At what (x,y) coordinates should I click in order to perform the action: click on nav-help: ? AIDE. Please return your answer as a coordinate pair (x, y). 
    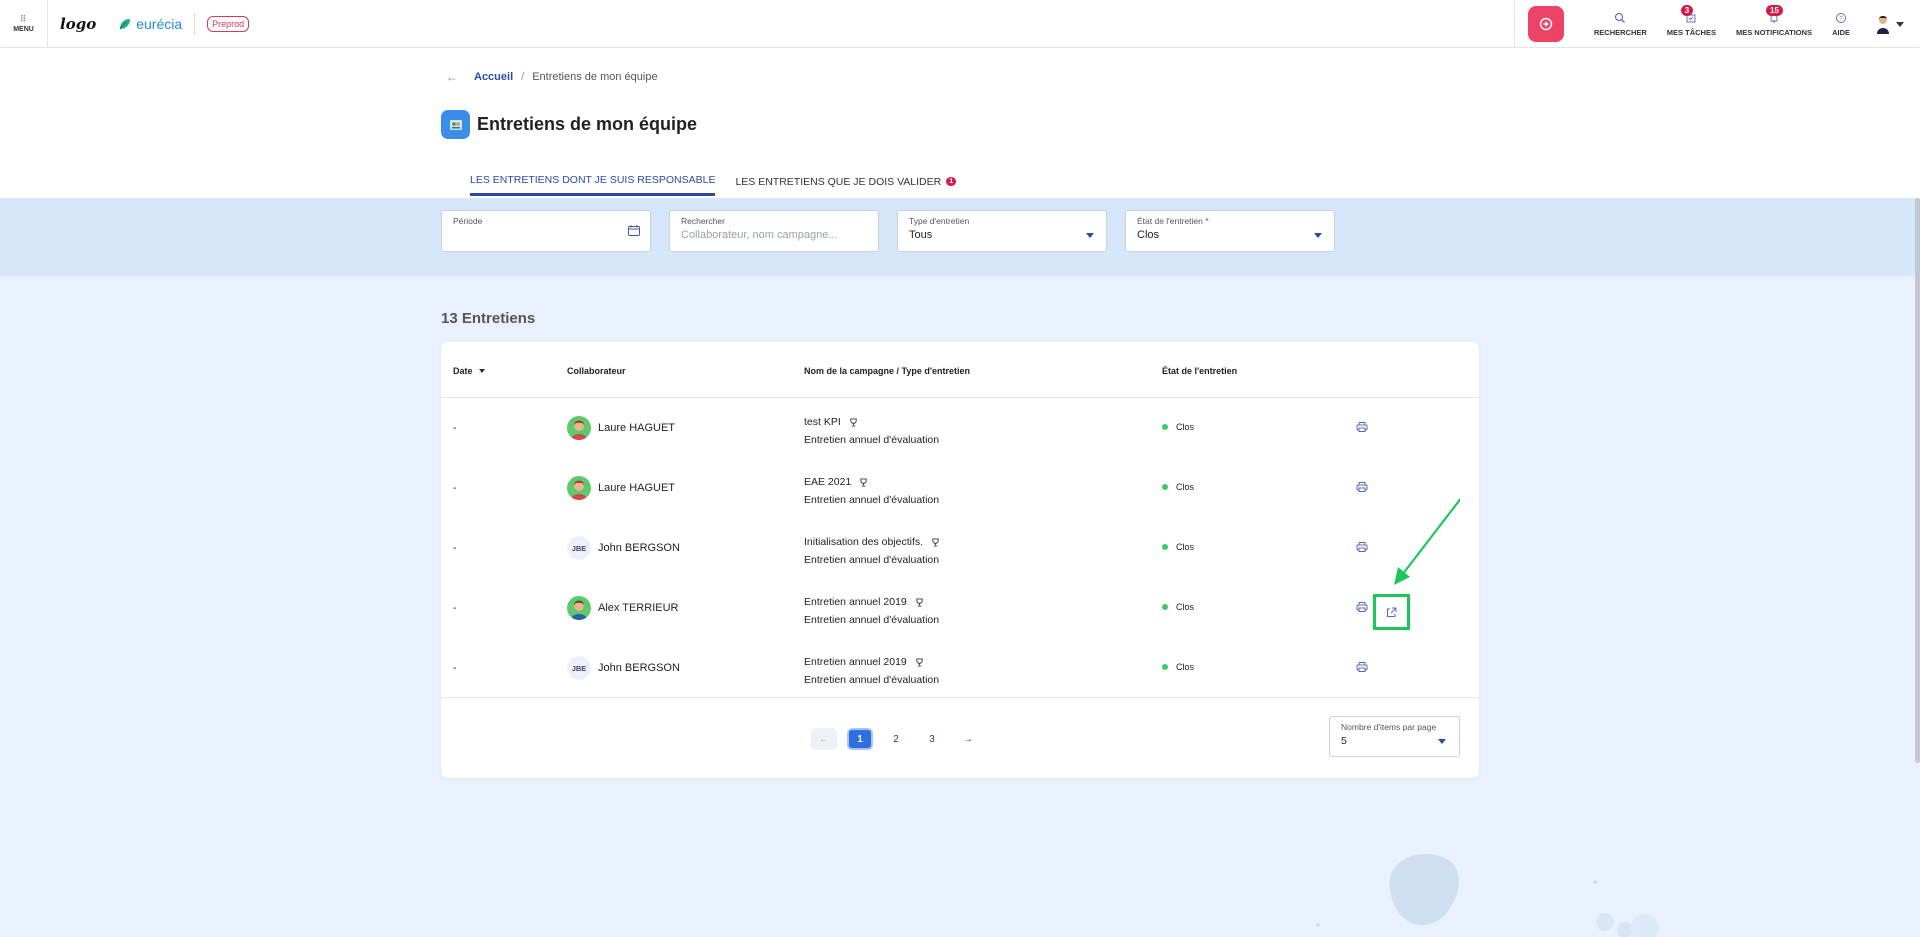
    Looking at the image, I should click on (1841, 24).